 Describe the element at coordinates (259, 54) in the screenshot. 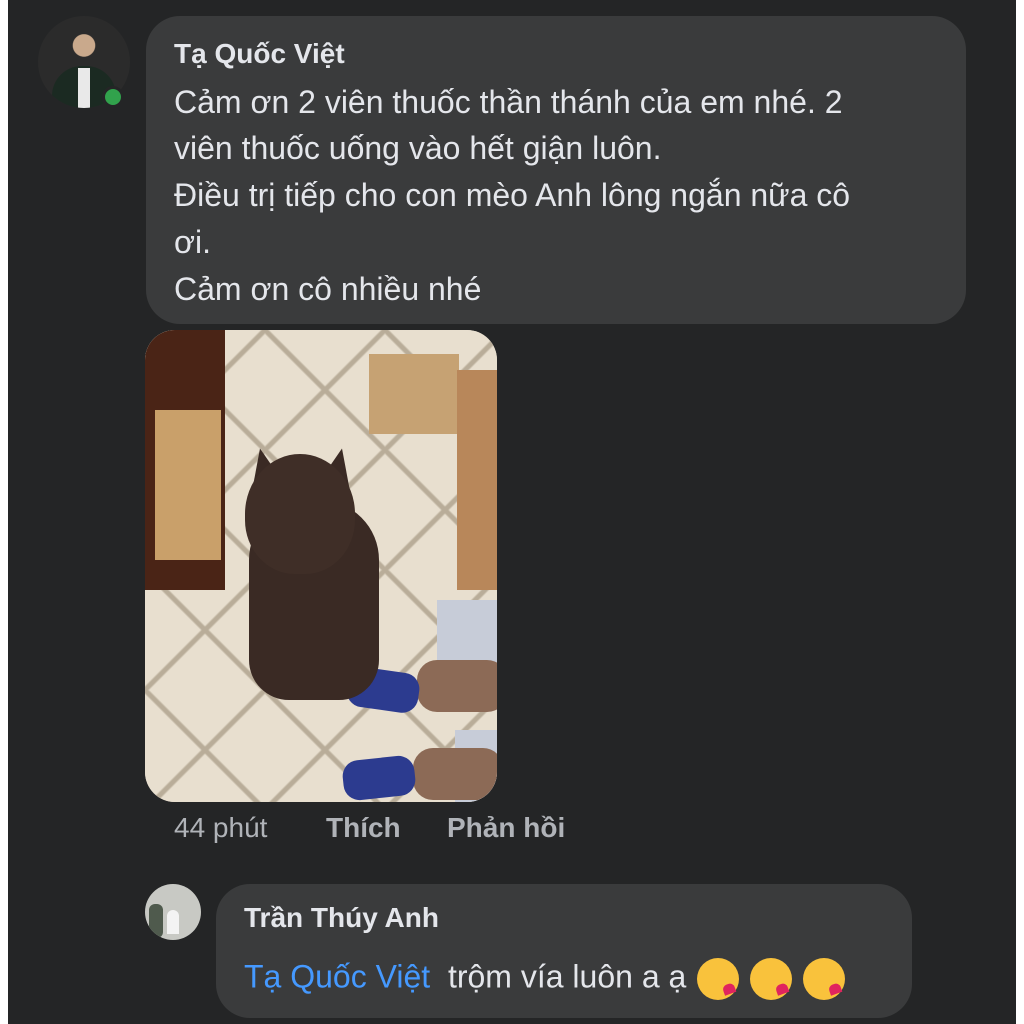

I see `comment-author: Tạ Quốc Việt` at that location.